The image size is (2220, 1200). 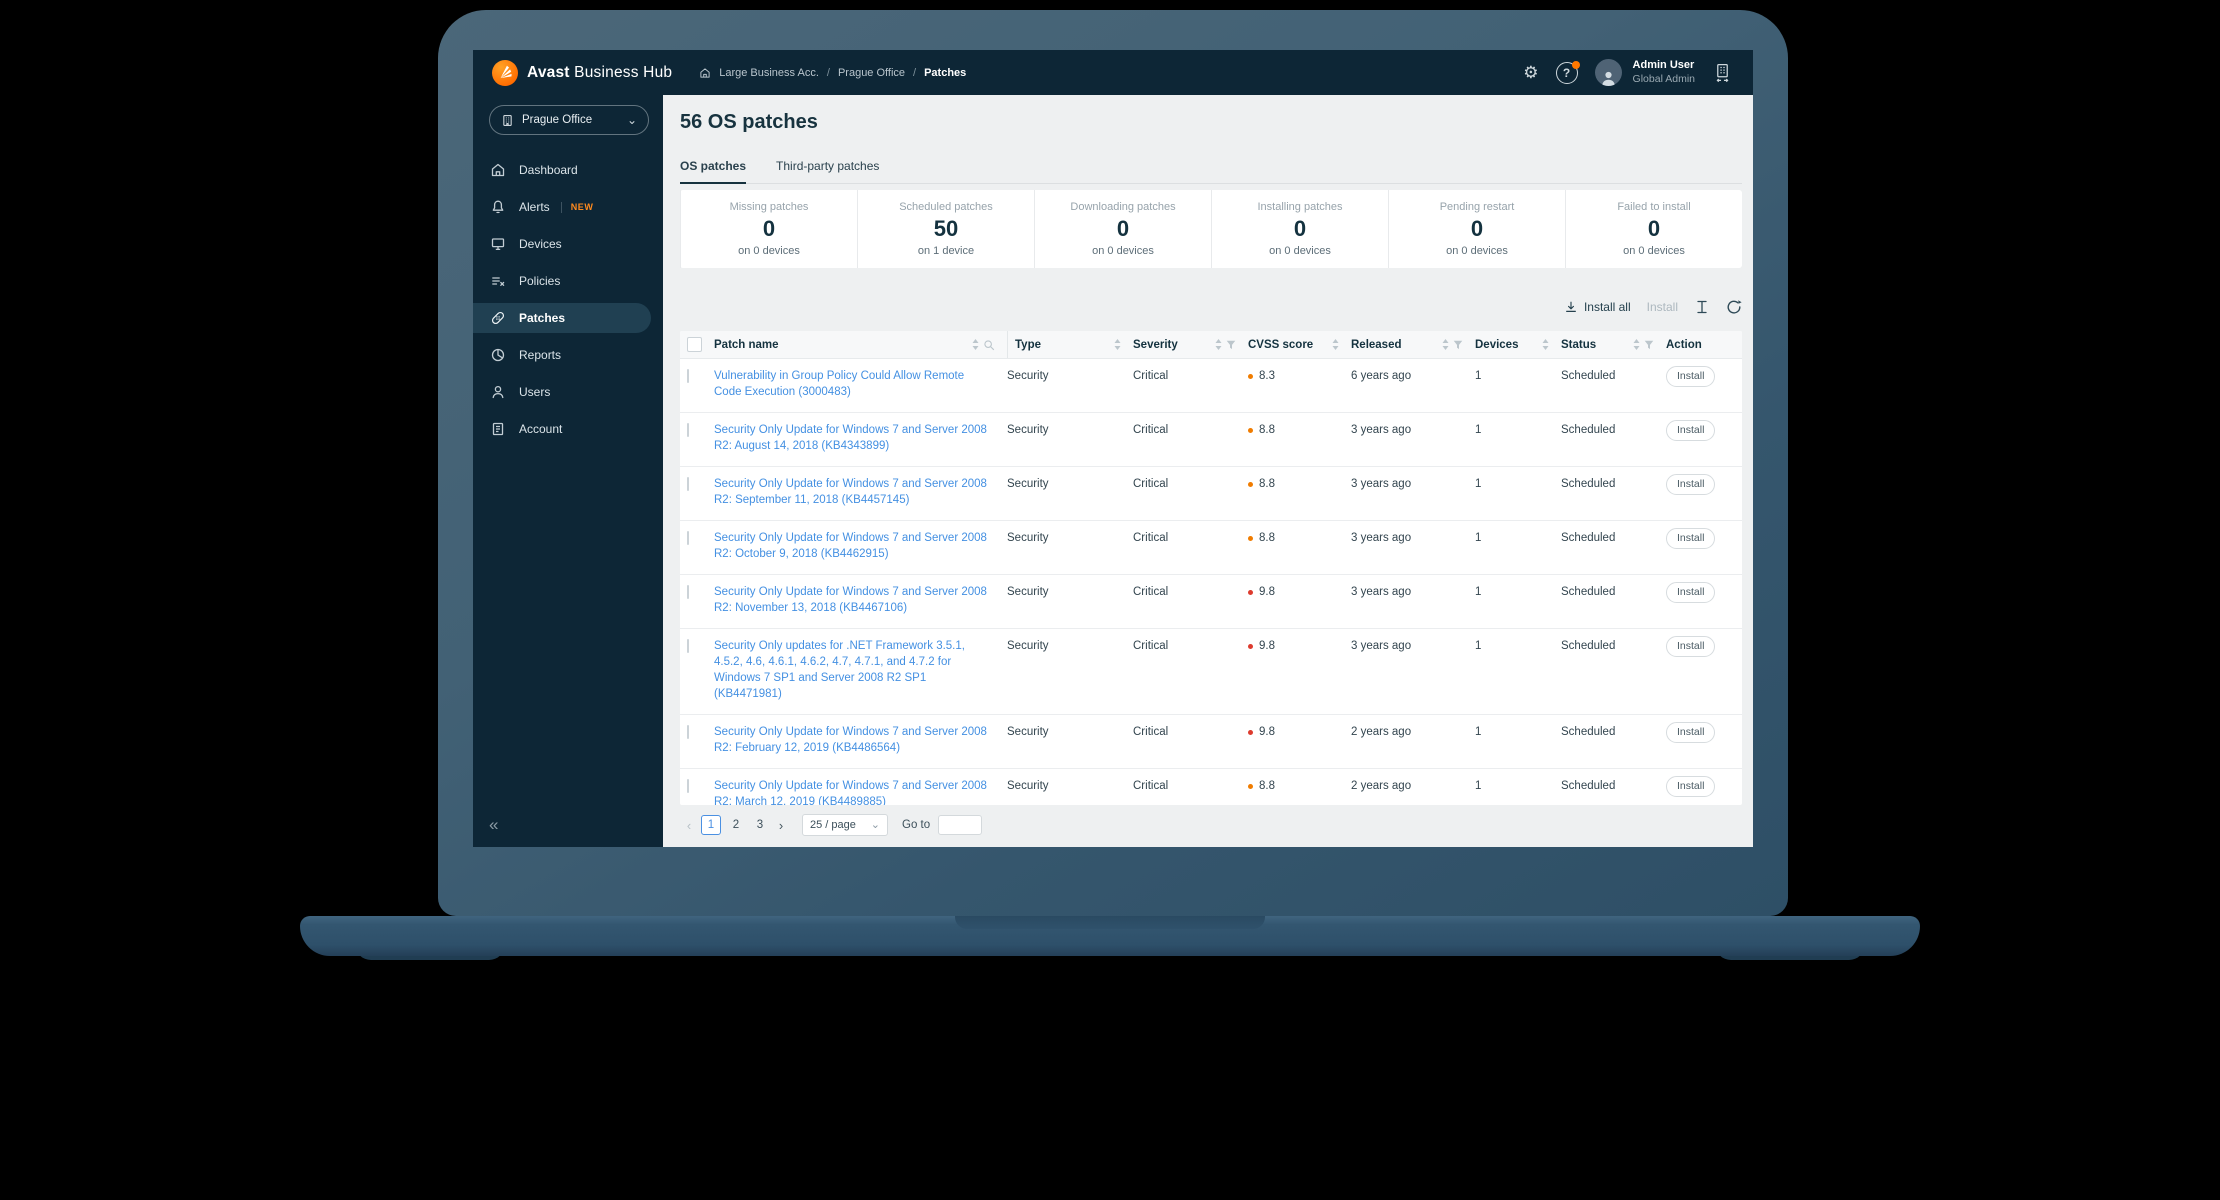 I want to click on column-header: Released, so click(x=1376, y=344).